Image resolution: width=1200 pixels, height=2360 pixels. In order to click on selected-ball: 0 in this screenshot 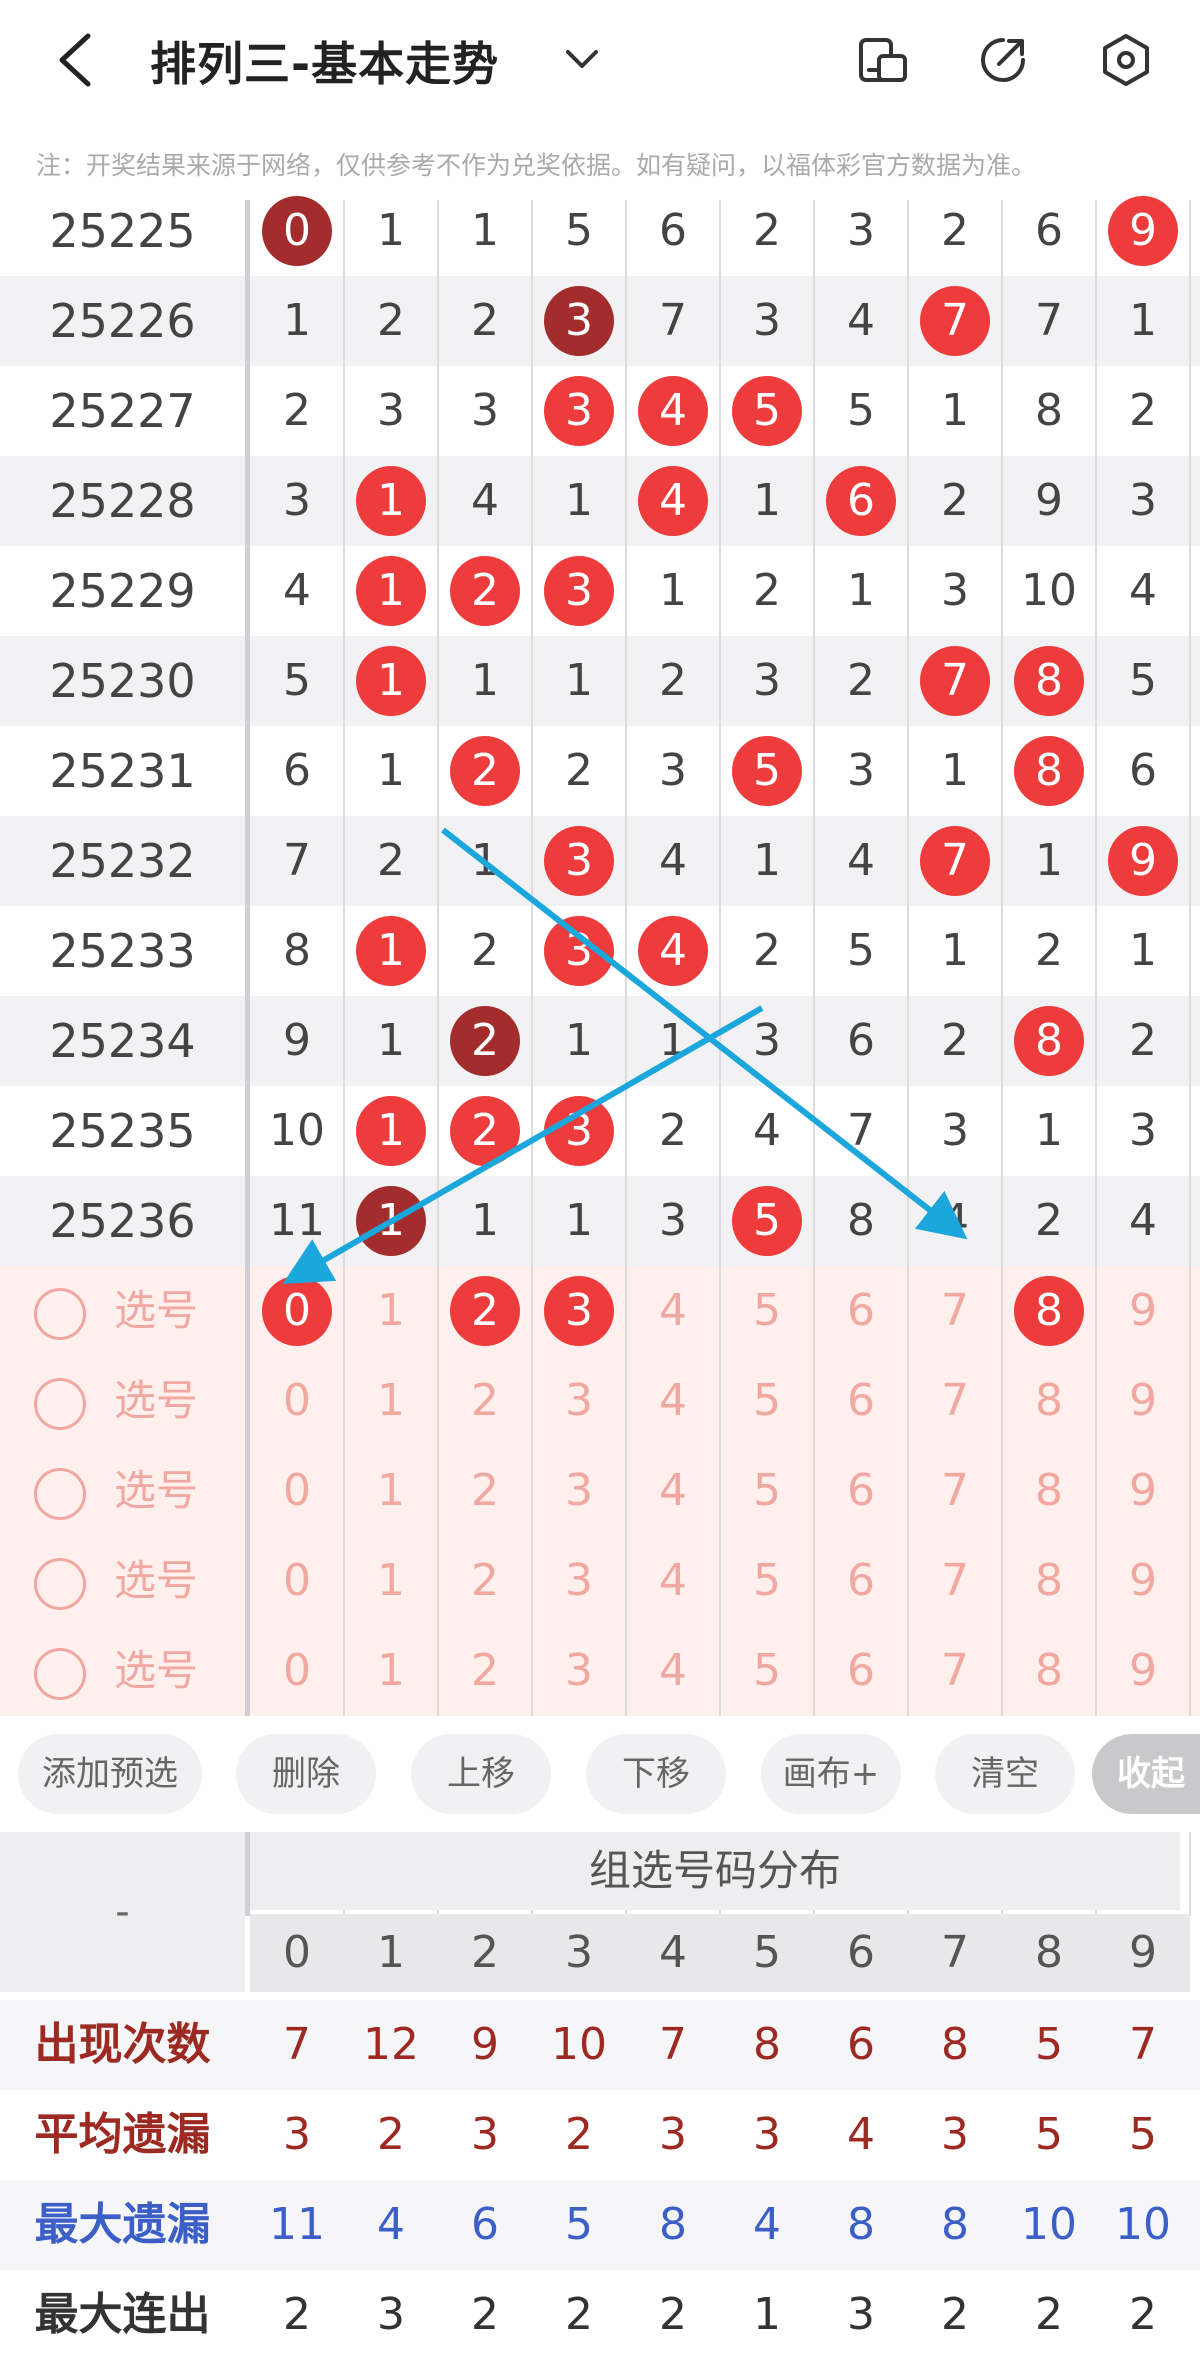, I will do `click(297, 1311)`.